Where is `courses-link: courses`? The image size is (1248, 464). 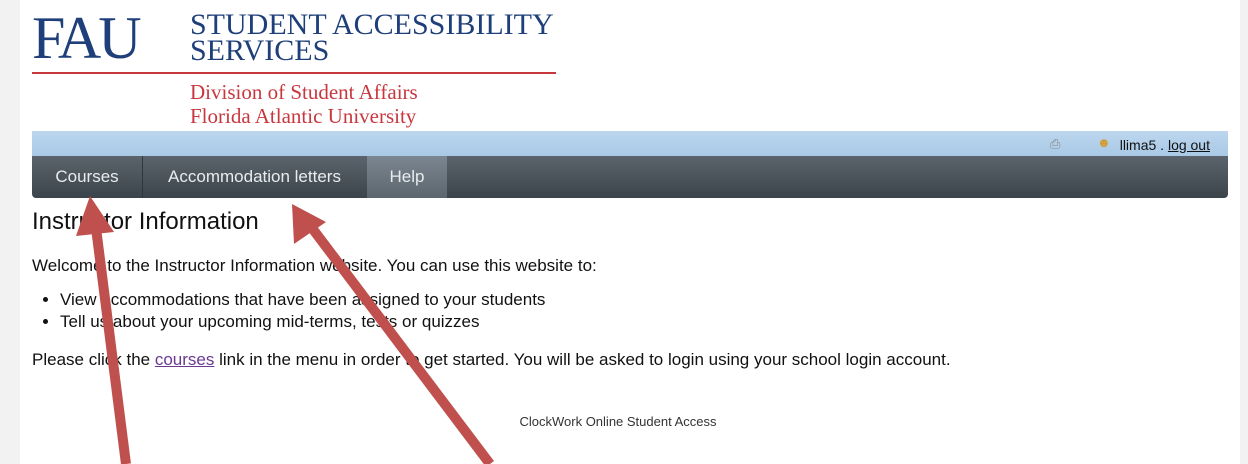 courses-link: courses is located at coordinates (185, 359).